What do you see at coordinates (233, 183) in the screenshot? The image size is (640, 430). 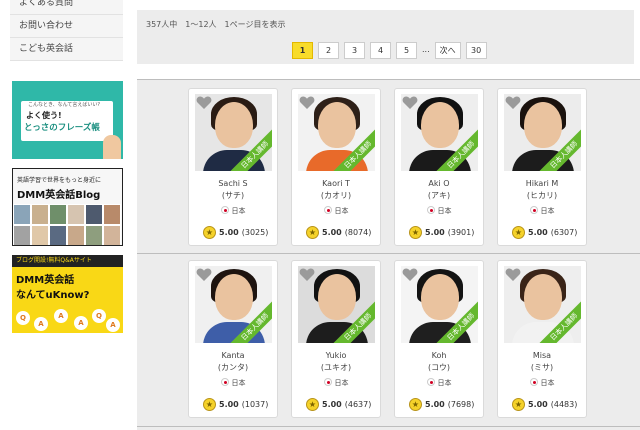 I see `tutor-name: Sachi S` at bounding box center [233, 183].